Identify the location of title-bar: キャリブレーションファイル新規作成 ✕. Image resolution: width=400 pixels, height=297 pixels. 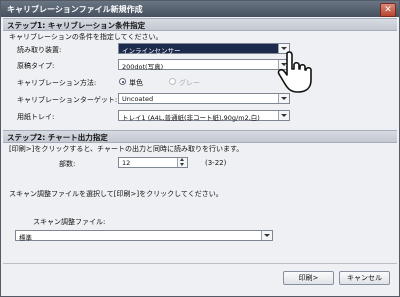
(200, 9).